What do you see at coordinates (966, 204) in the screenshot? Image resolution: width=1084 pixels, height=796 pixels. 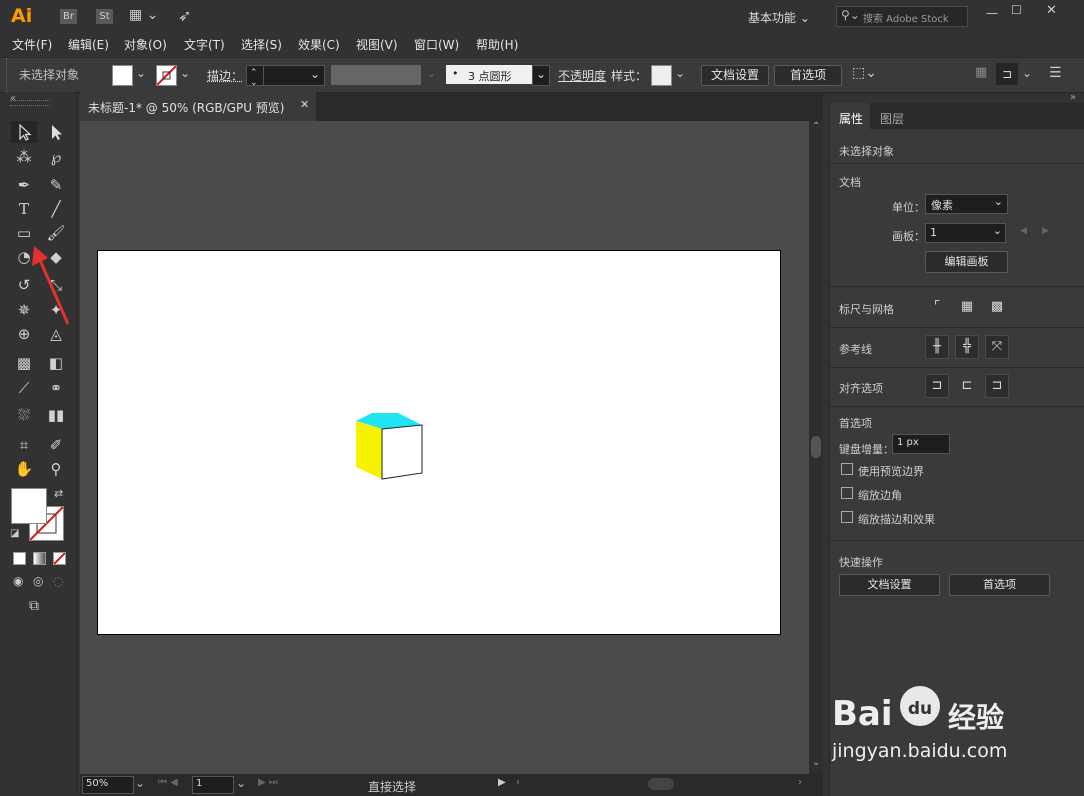 I see `unit-select: 像素 ⌄` at bounding box center [966, 204].